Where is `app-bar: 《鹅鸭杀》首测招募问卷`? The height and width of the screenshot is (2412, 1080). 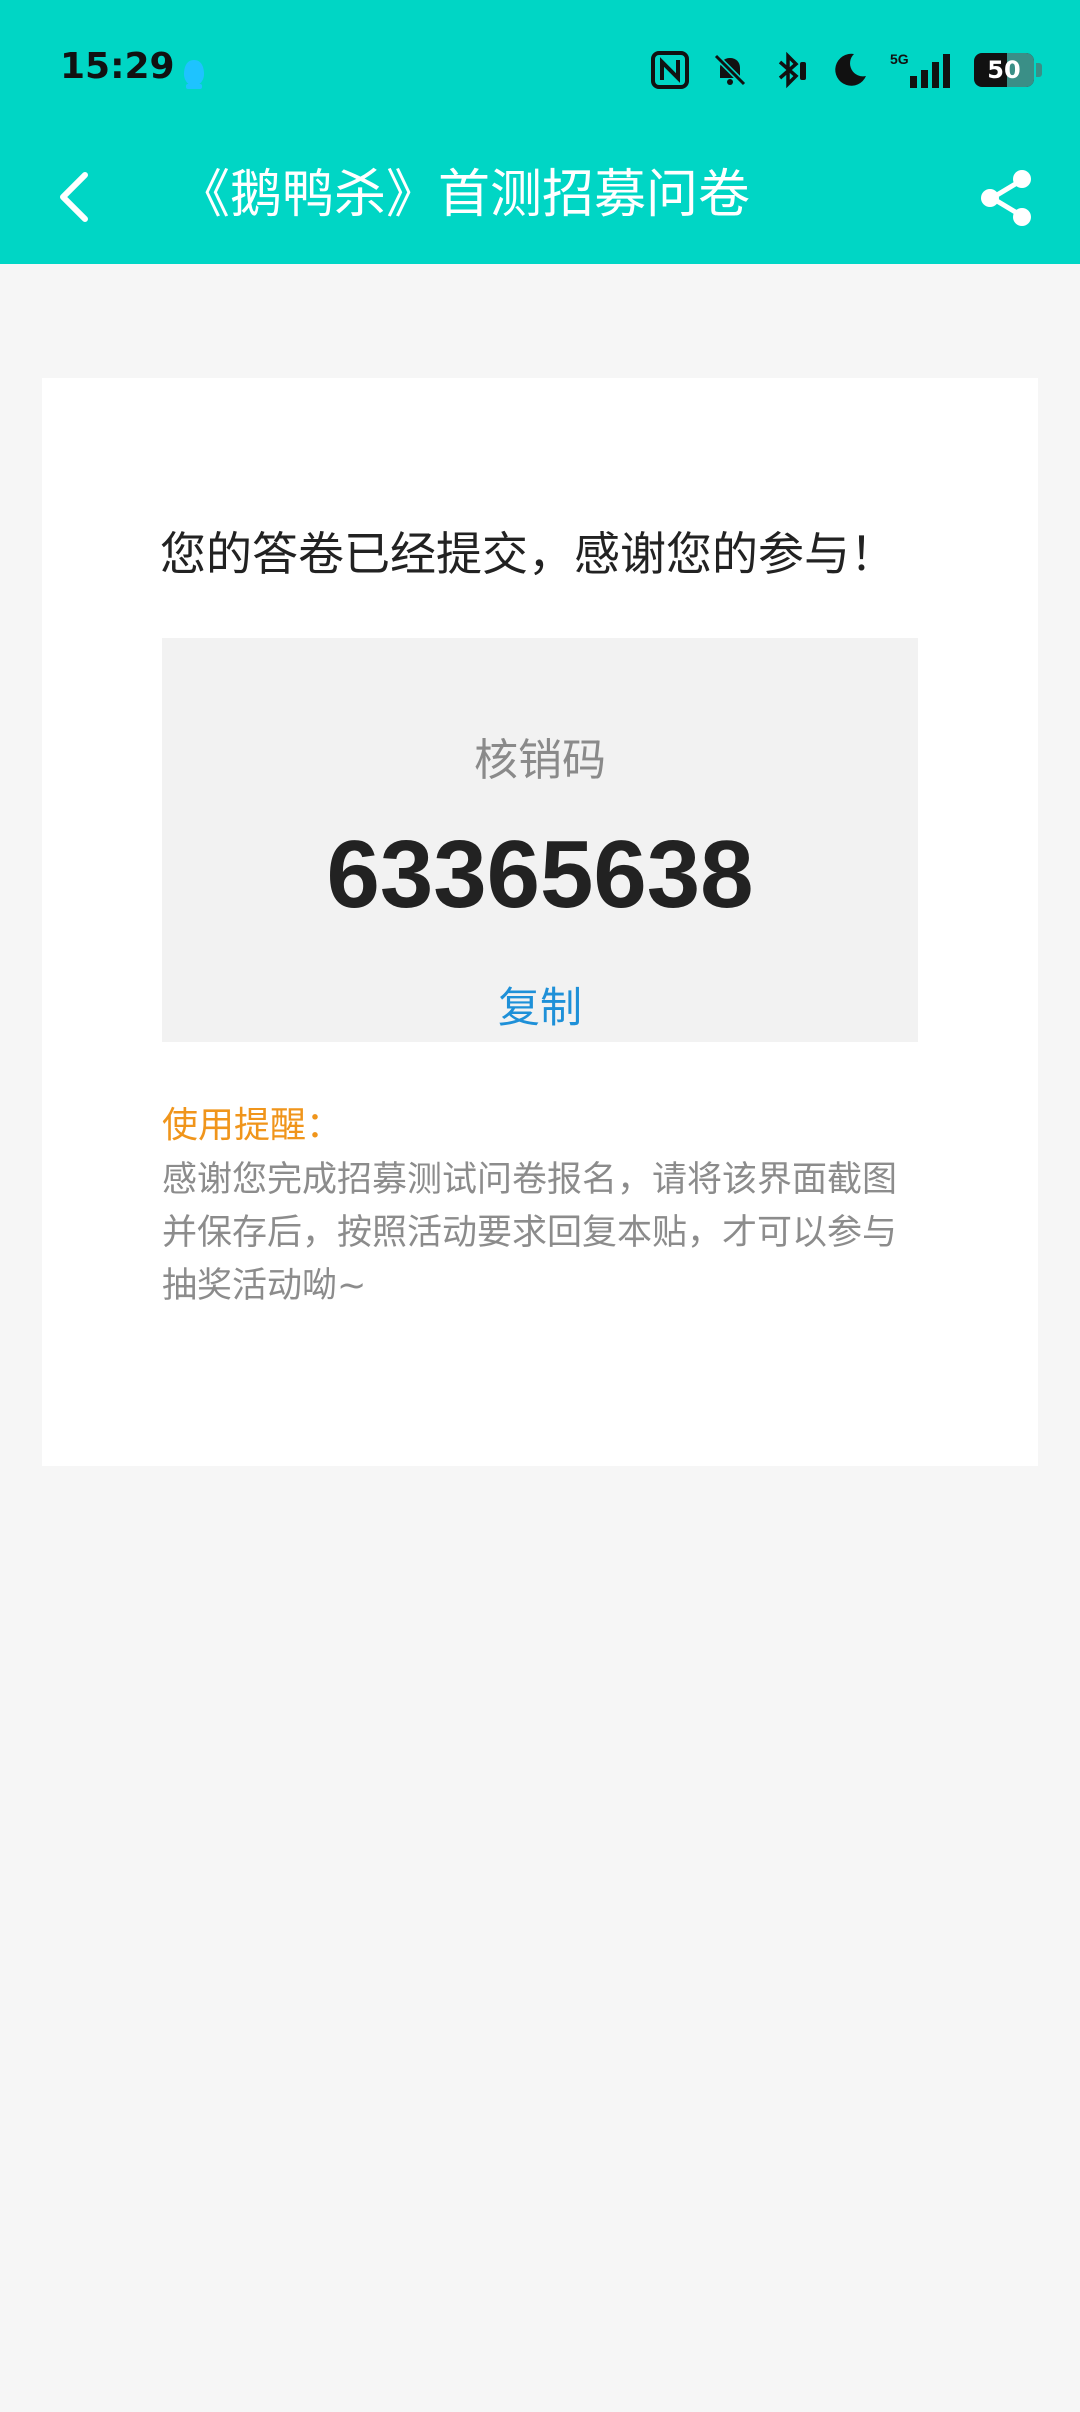 app-bar: 《鹅鸭杀》首测招募问卷 is located at coordinates (540, 202).